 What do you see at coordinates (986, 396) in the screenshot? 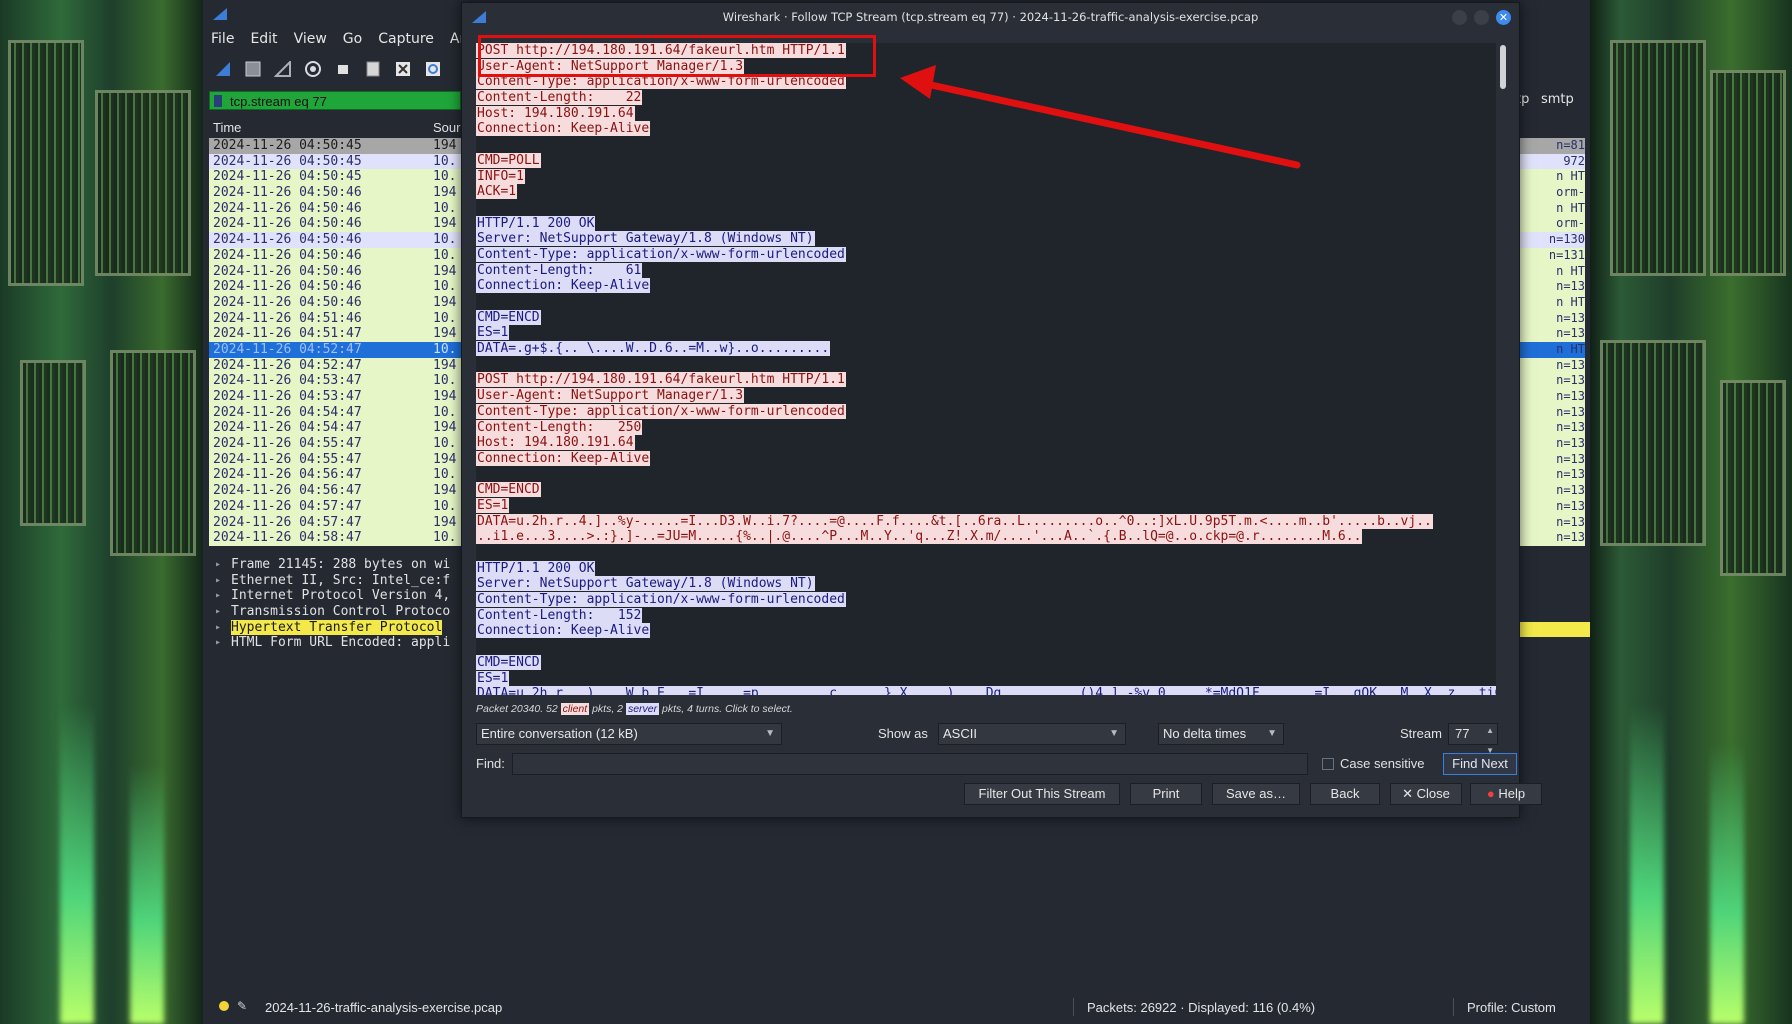
I see `stream-line: User-Agent: NetSupport Manager/1.3` at bounding box center [986, 396].